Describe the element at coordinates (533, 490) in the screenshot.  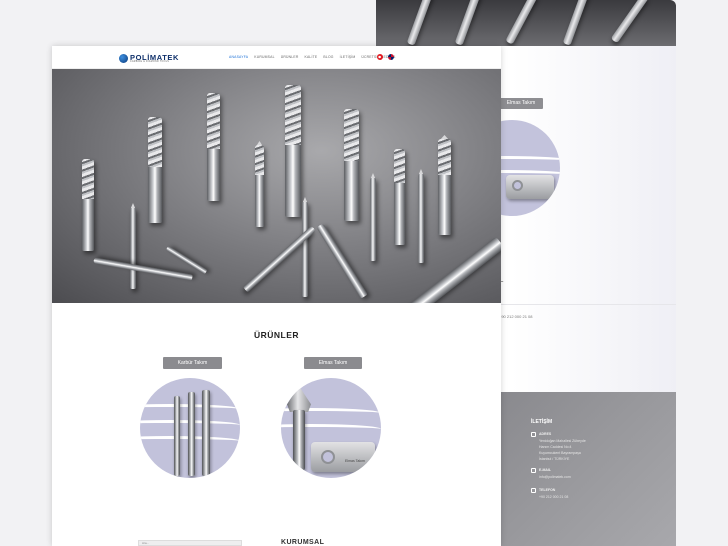
I see `phone-icon` at that location.